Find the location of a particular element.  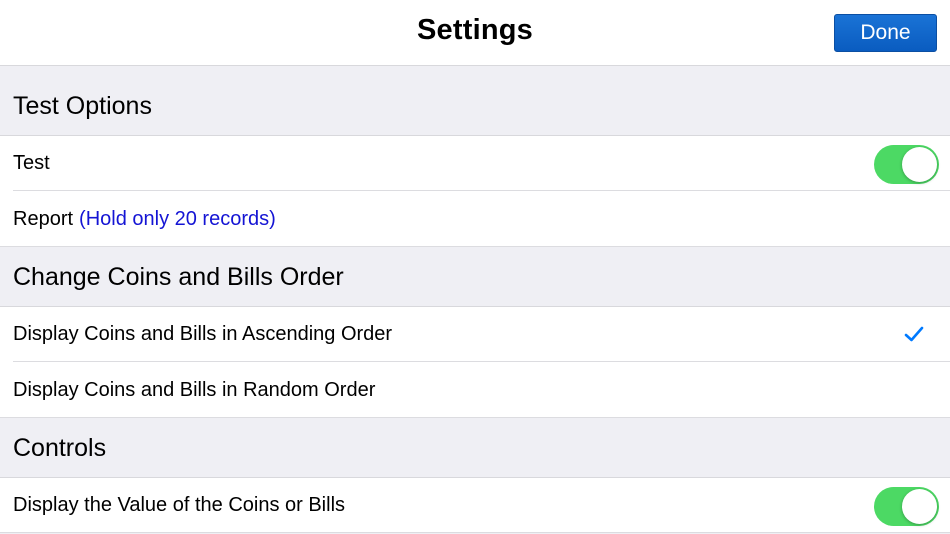

page-title: Settings is located at coordinates (475, 30).